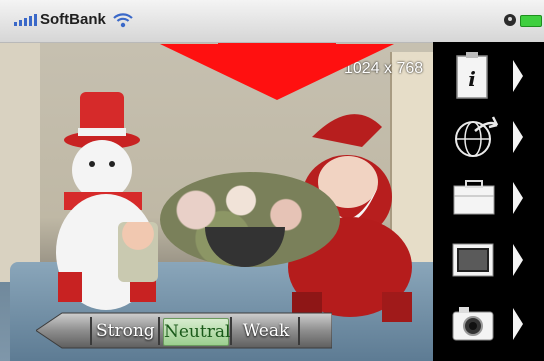 This screenshot has height=361, width=544. What do you see at coordinates (138, 252) in the screenshot?
I see `small-vase` at bounding box center [138, 252].